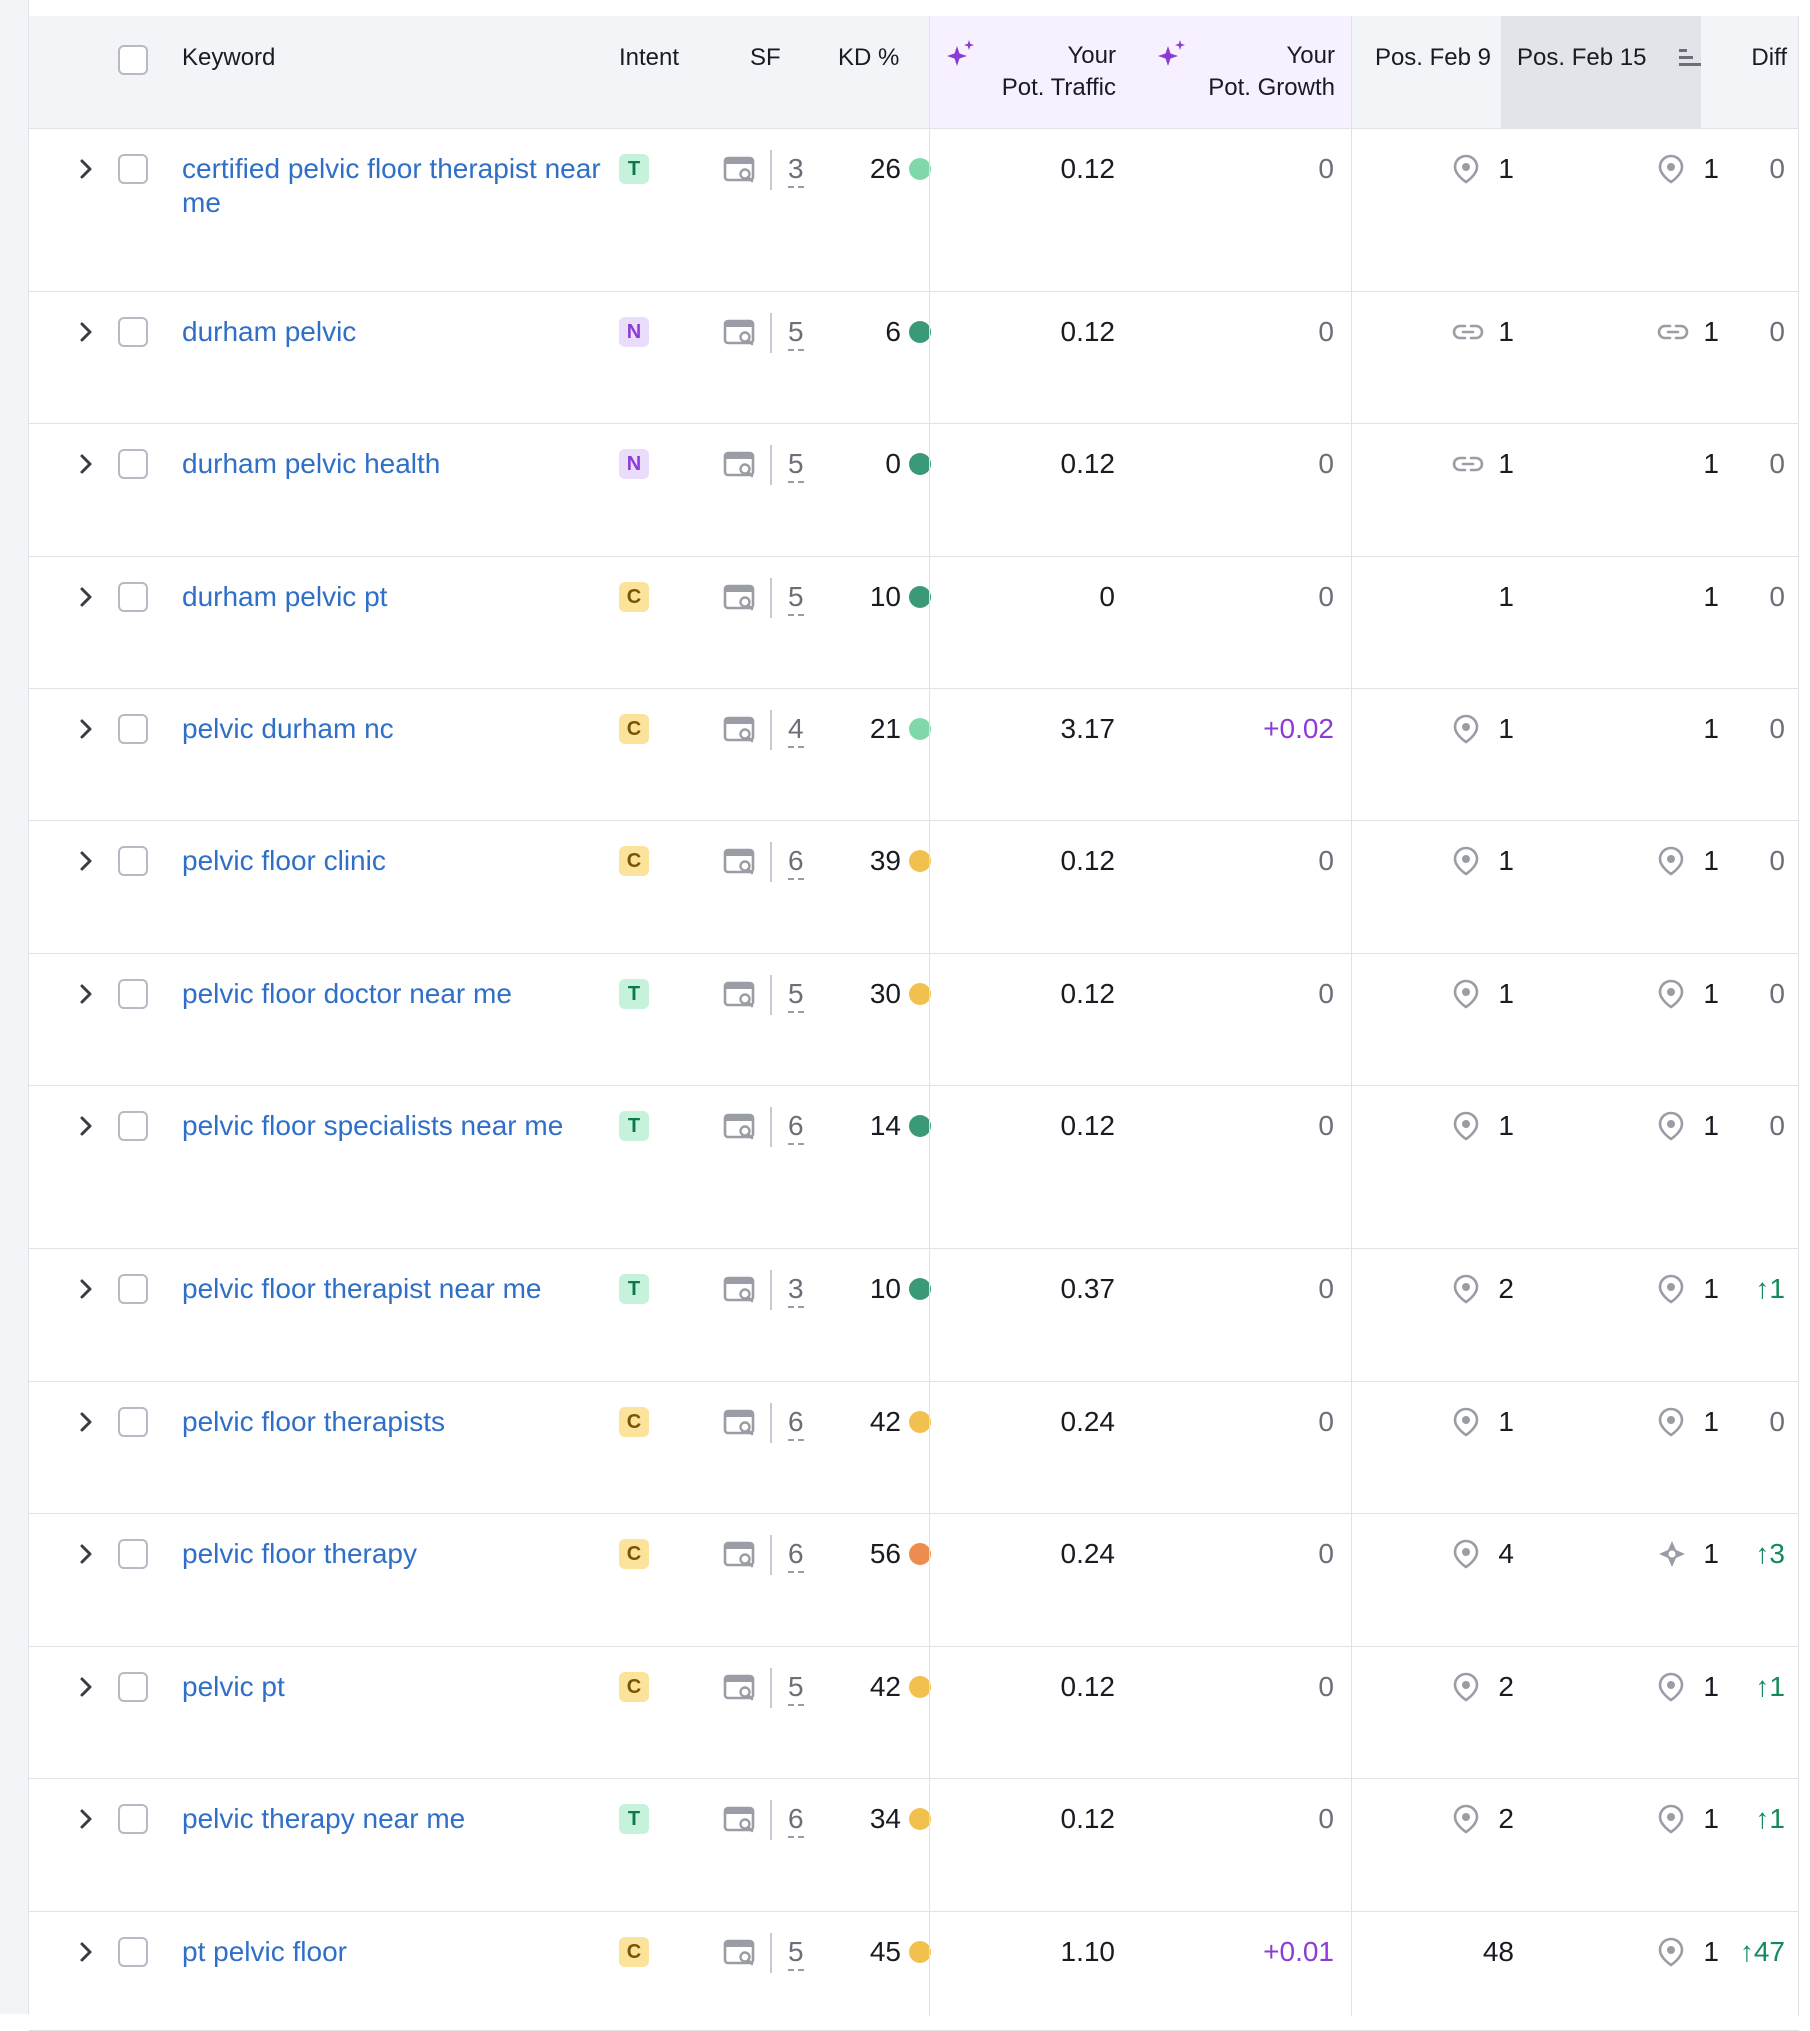  I want to click on keyword-link: pelvic floor therapist near me, so click(392, 1289).